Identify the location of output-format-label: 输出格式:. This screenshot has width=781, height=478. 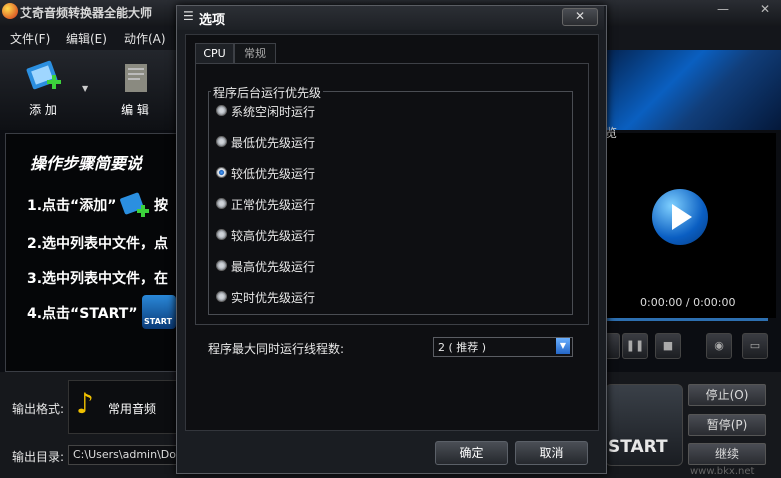
(38, 409).